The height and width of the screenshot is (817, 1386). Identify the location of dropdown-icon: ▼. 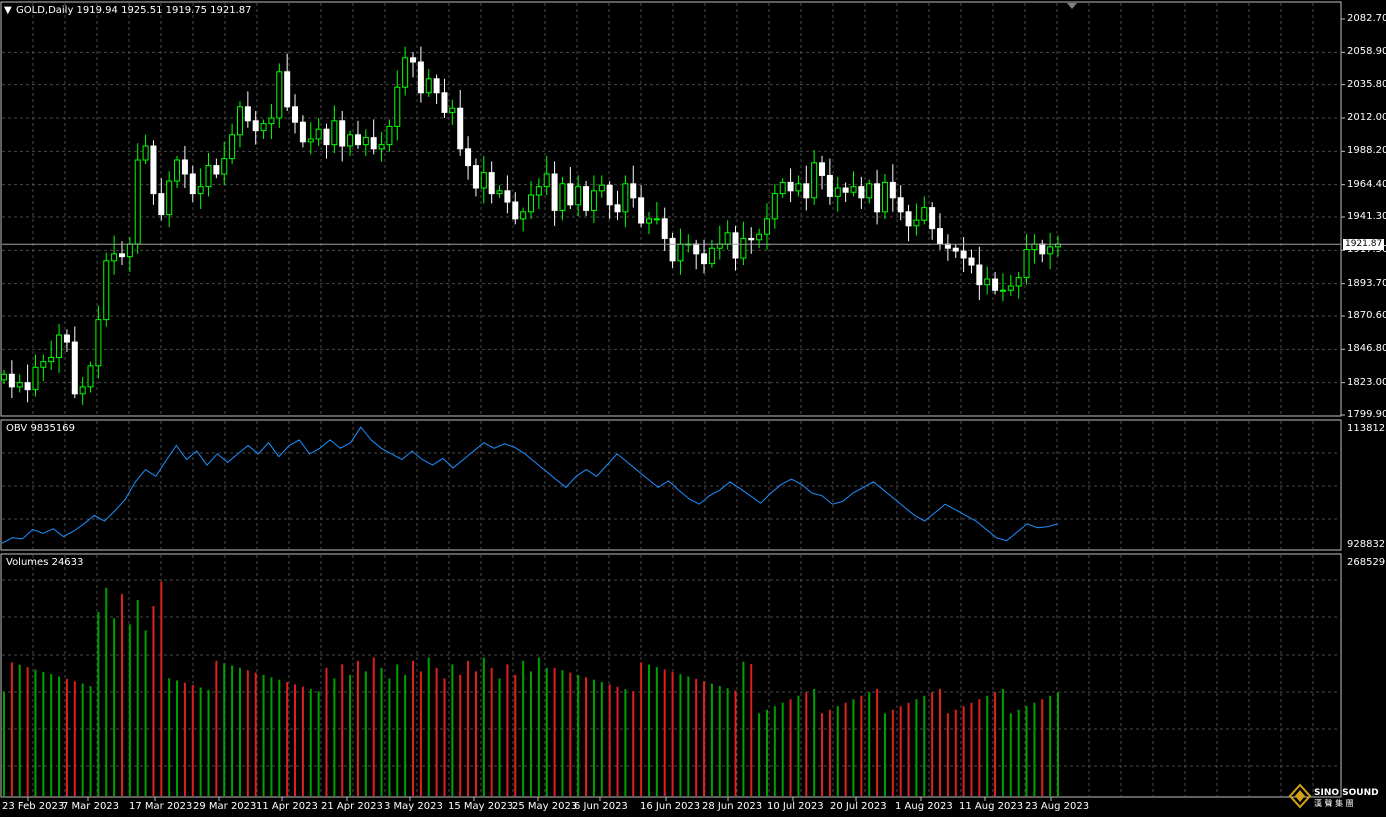
(8, 11).